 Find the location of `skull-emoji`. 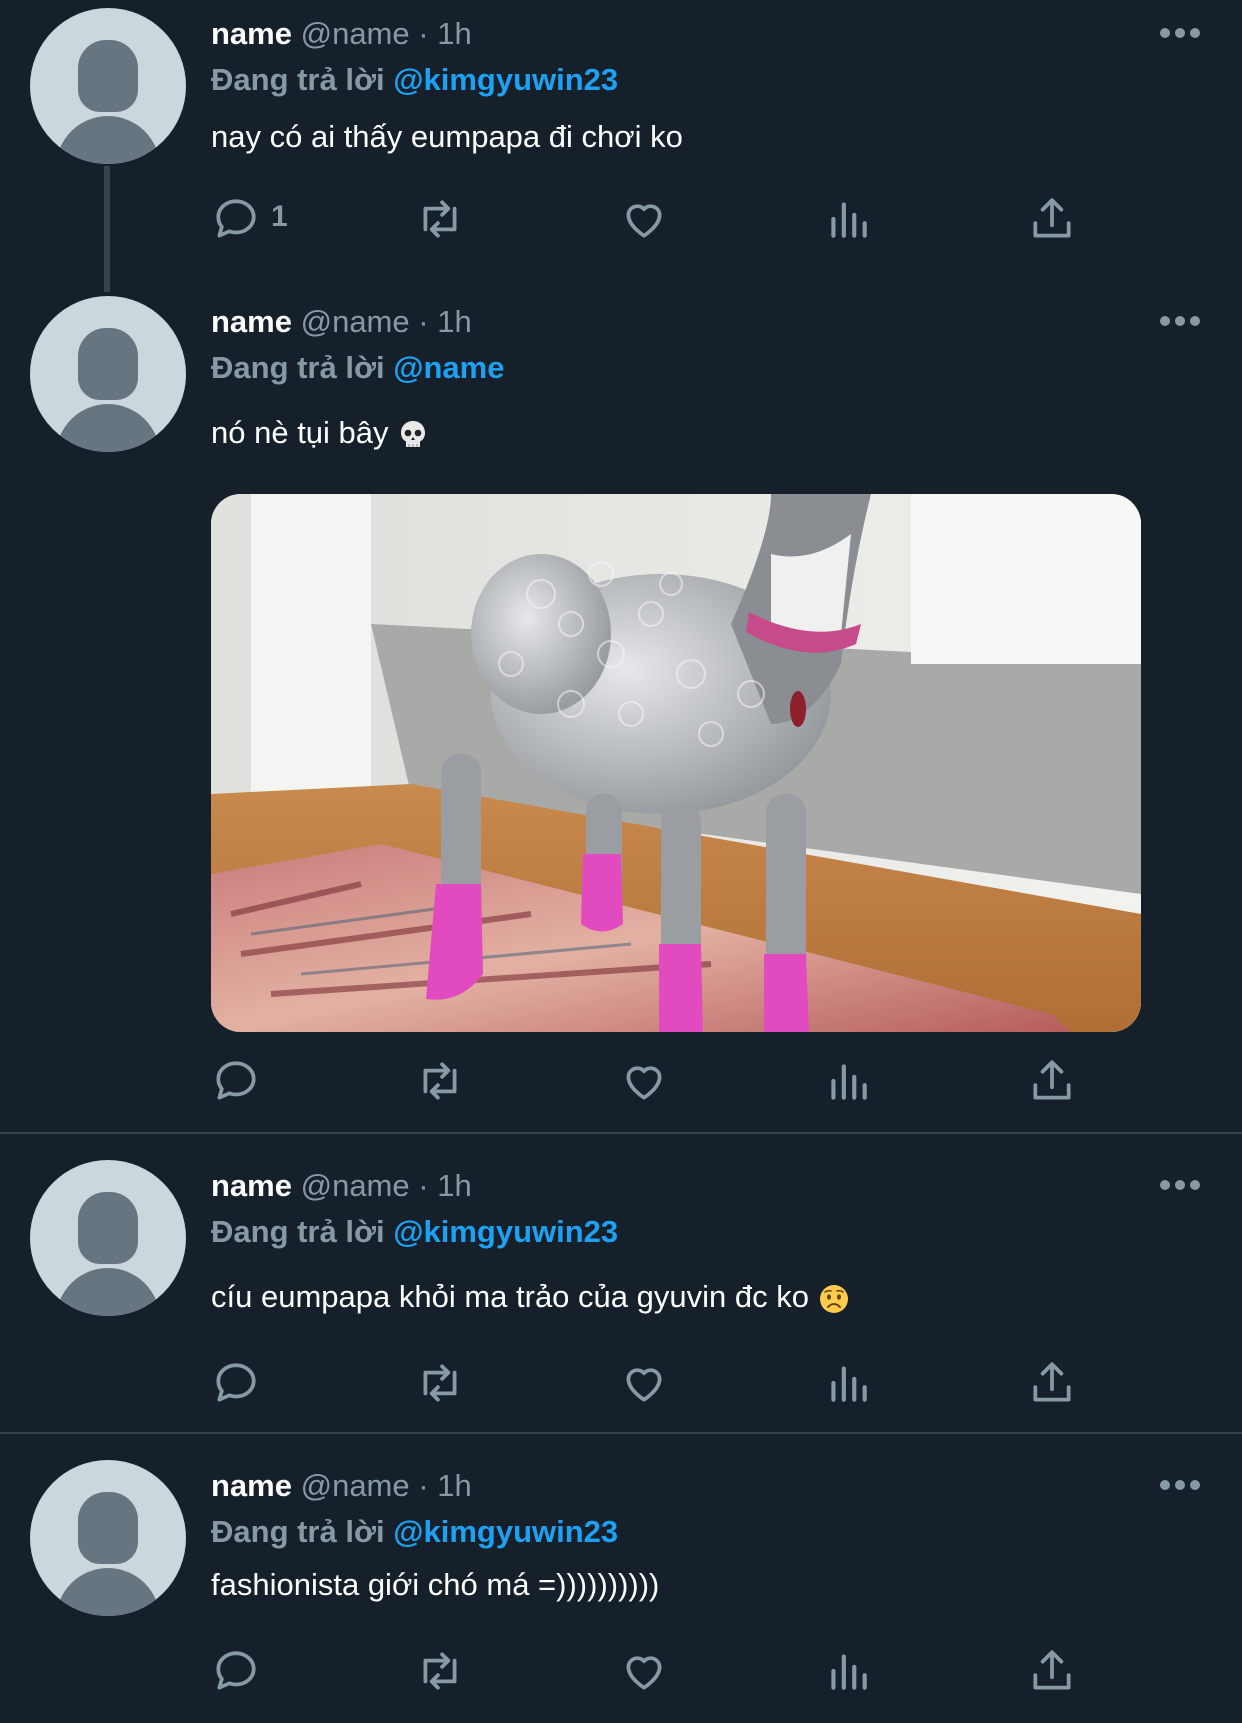

skull-emoji is located at coordinates (413, 433).